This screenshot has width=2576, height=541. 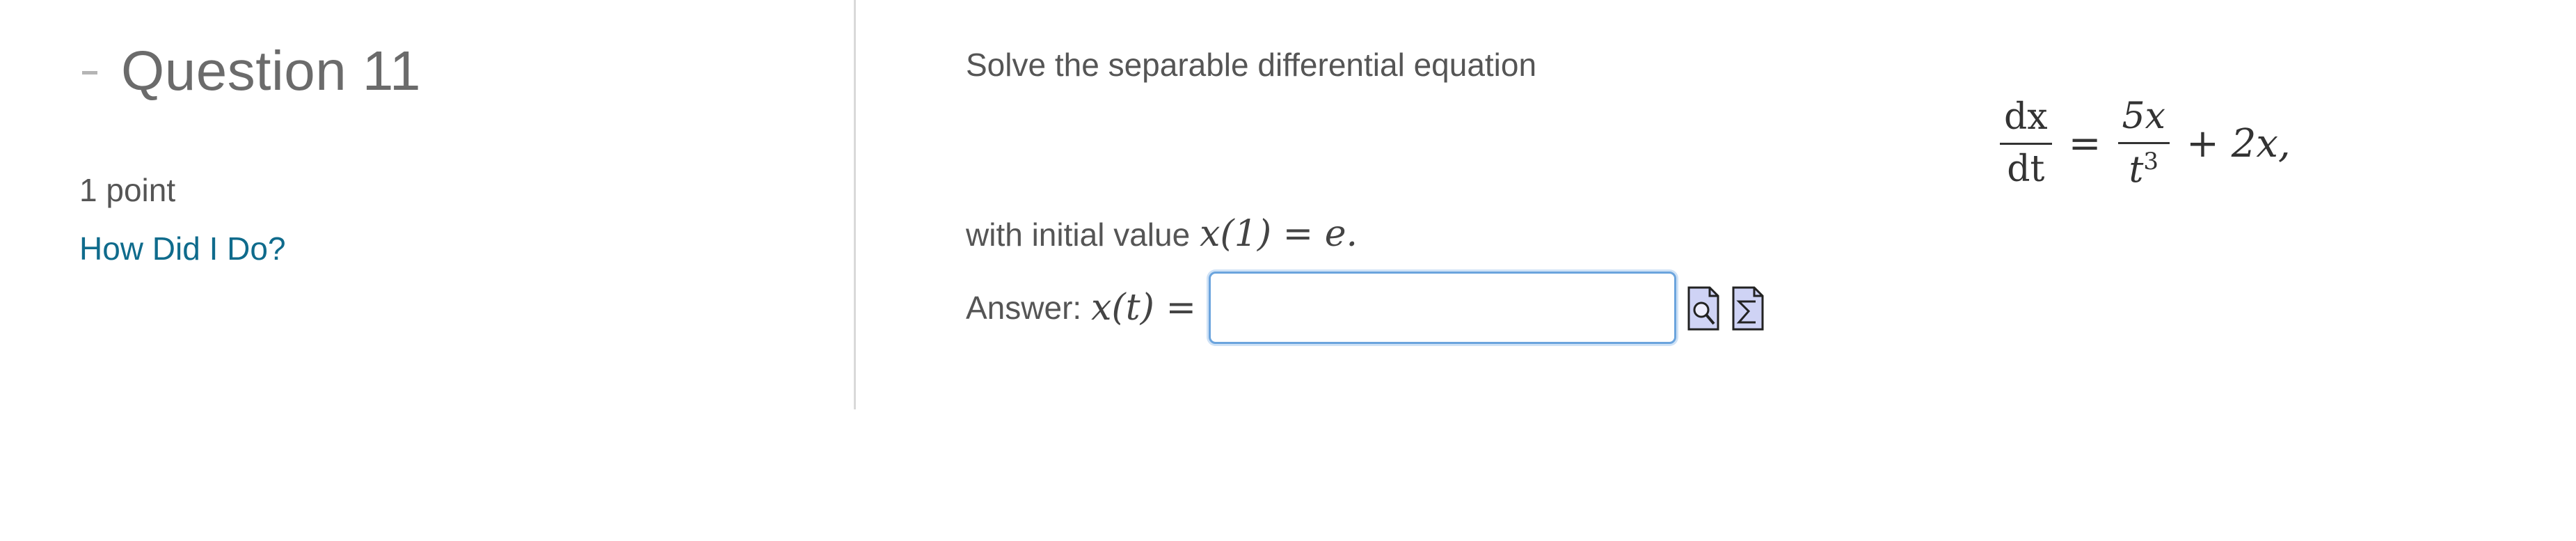 What do you see at coordinates (1024, 308) in the screenshot?
I see `answer-label: Answer:` at bounding box center [1024, 308].